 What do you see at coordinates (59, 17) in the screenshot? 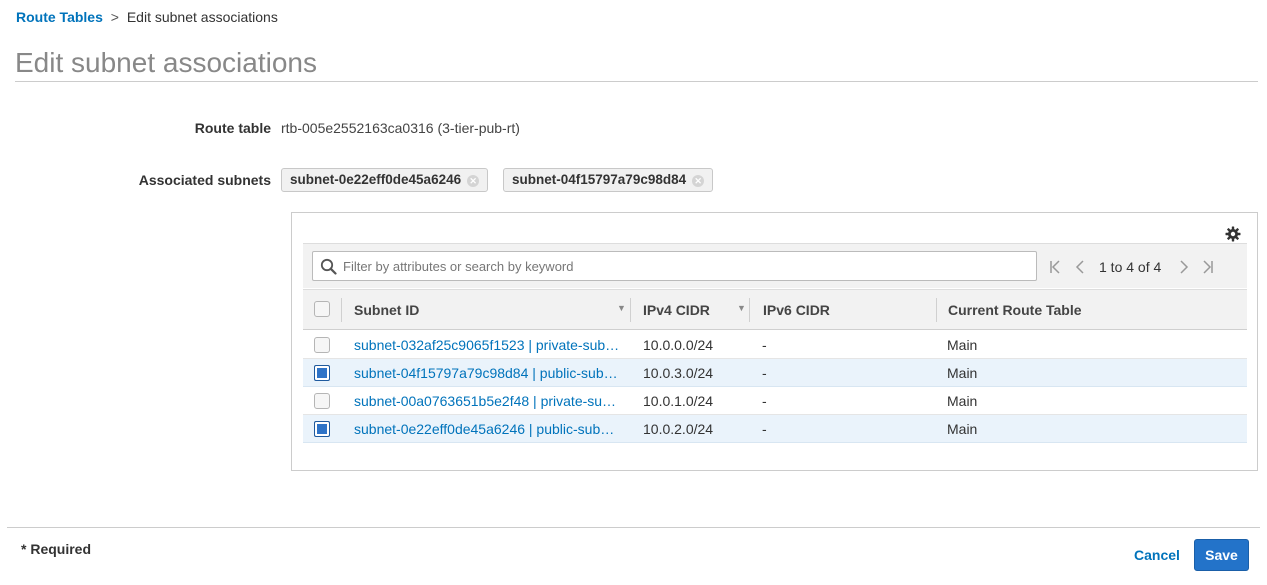
I see `breadcrumb-route-tables-link: Route Tables` at bounding box center [59, 17].